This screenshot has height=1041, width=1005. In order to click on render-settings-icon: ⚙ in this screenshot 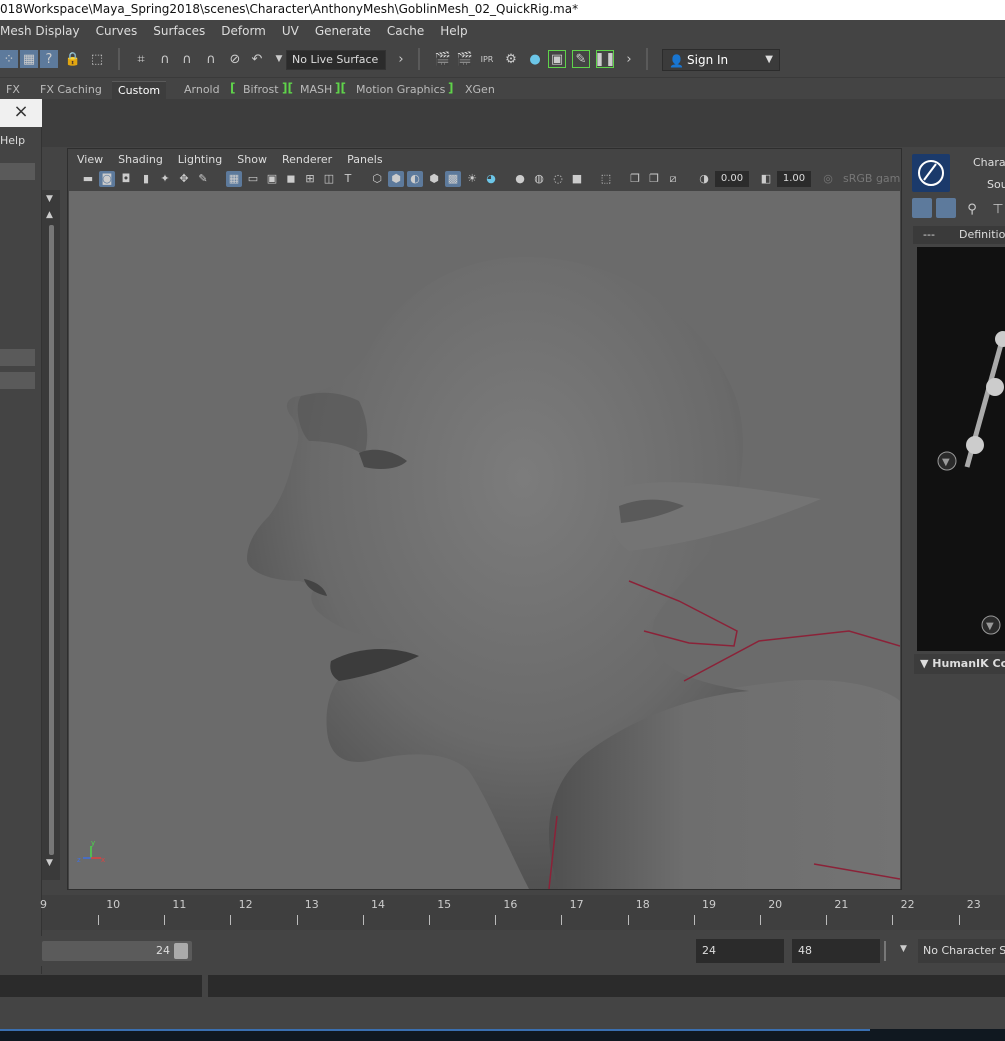, I will do `click(511, 59)`.